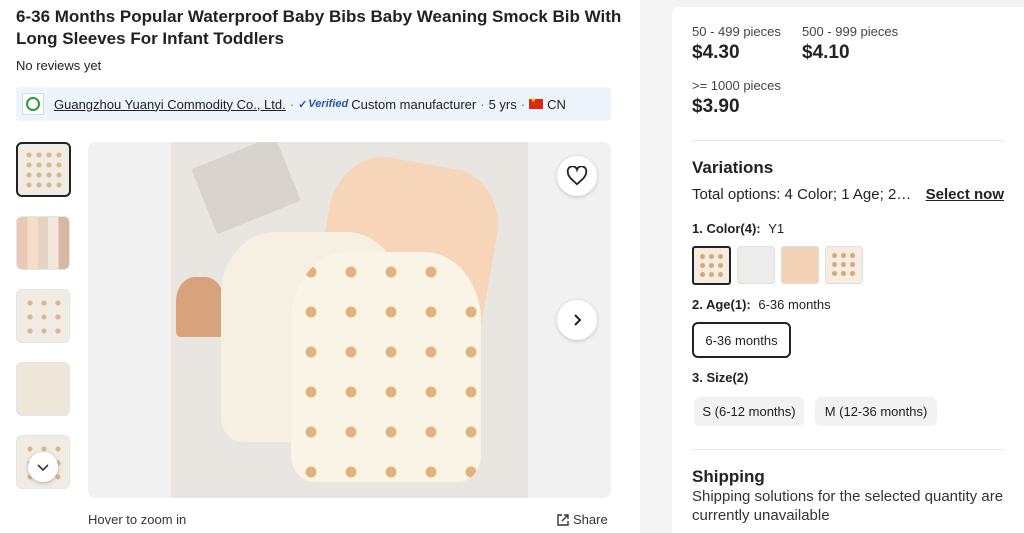  Describe the element at coordinates (721, 304) in the screenshot. I see `age-label: 2. Age(1):` at that location.